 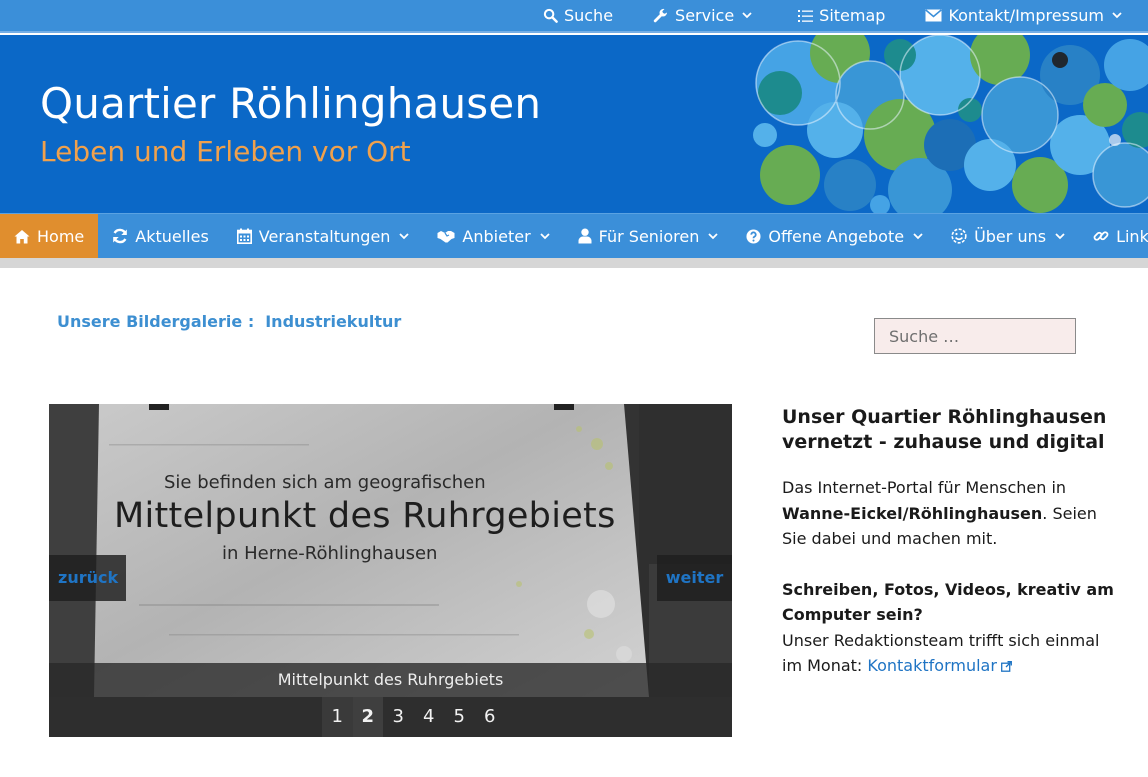 I want to click on nav-label: Über uns, so click(x=1010, y=236).